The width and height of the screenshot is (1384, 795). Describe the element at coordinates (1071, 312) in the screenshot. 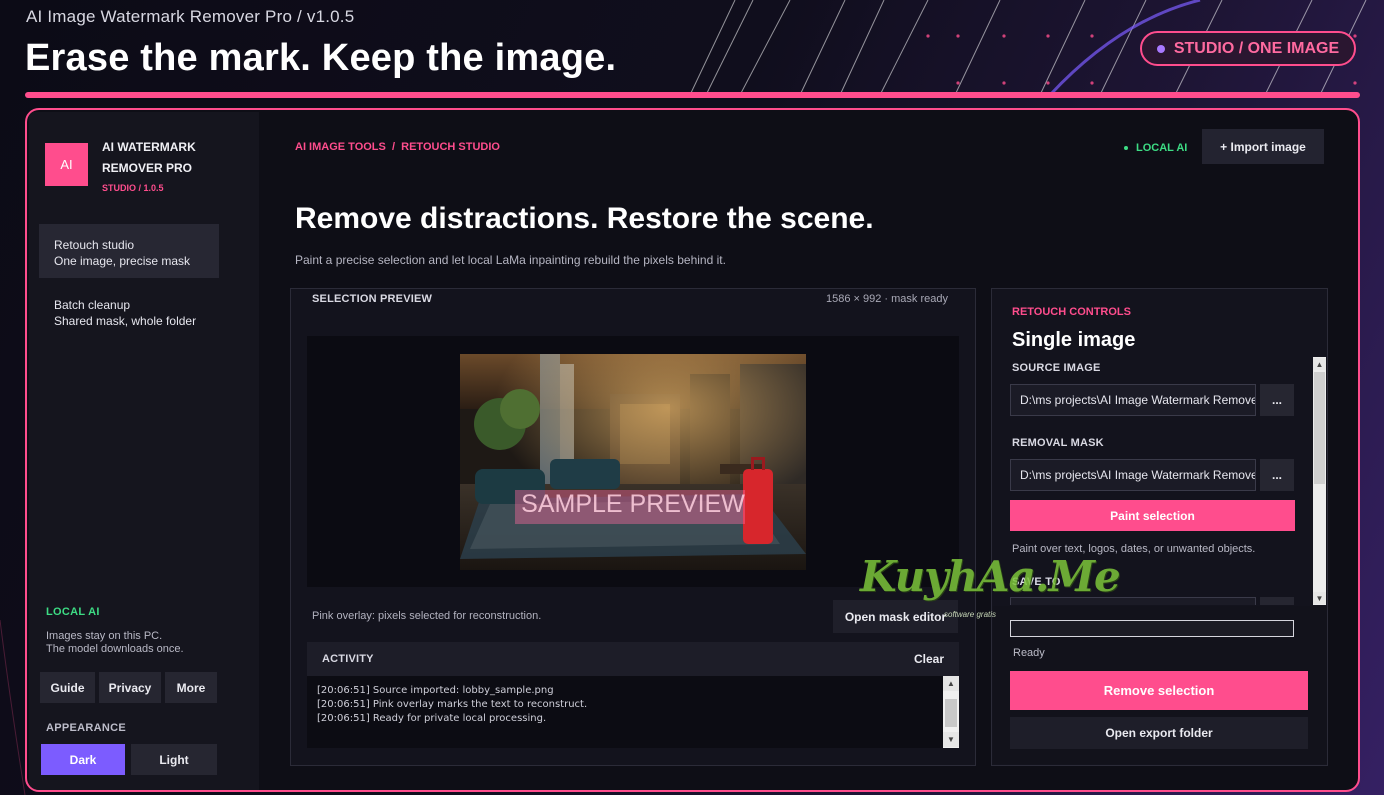

I see `controls-eyebrow: RETOUCH CONTROLS` at that location.